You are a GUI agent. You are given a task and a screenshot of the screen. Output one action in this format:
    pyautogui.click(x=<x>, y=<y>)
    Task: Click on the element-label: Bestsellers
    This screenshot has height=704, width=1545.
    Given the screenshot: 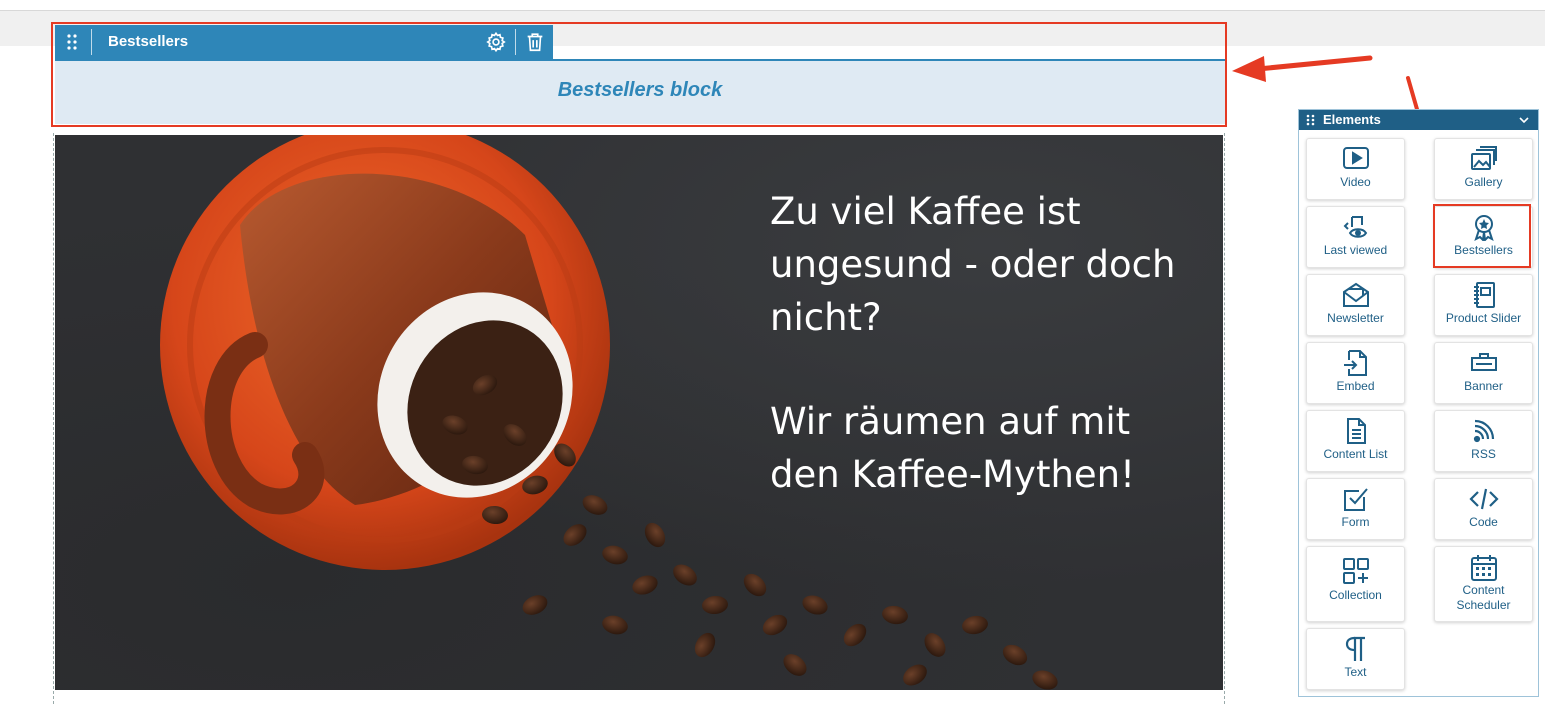 What is the action you would take?
    pyautogui.click(x=1483, y=250)
    